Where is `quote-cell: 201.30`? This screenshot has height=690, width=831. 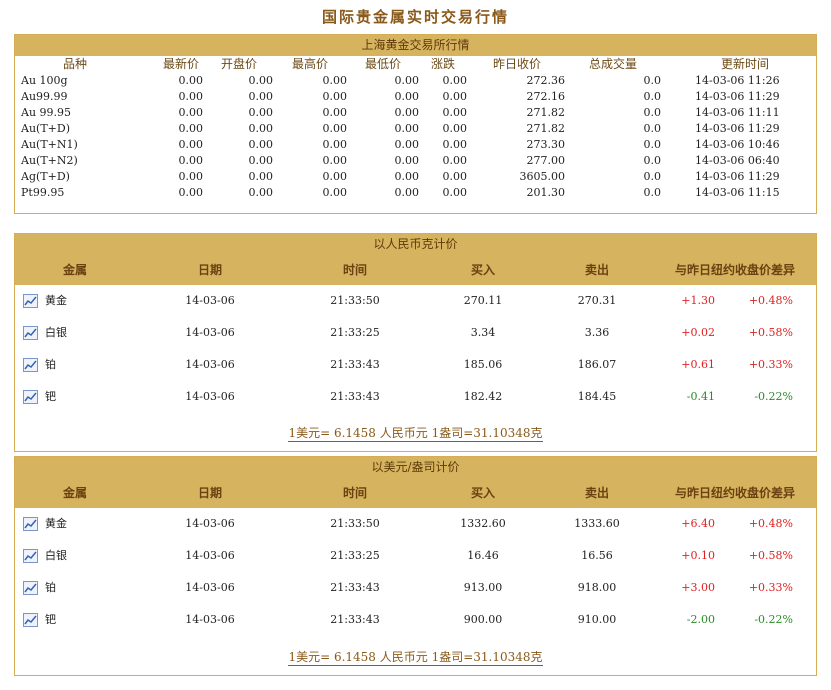 quote-cell: 201.30 is located at coordinates (546, 192).